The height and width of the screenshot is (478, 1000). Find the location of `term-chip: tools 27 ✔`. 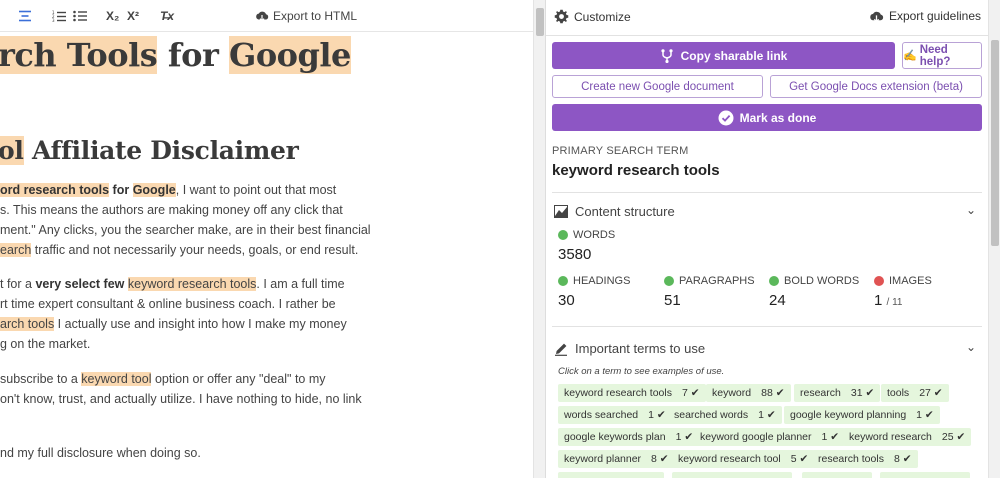

term-chip: tools 27 ✔ is located at coordinates (915, 393).